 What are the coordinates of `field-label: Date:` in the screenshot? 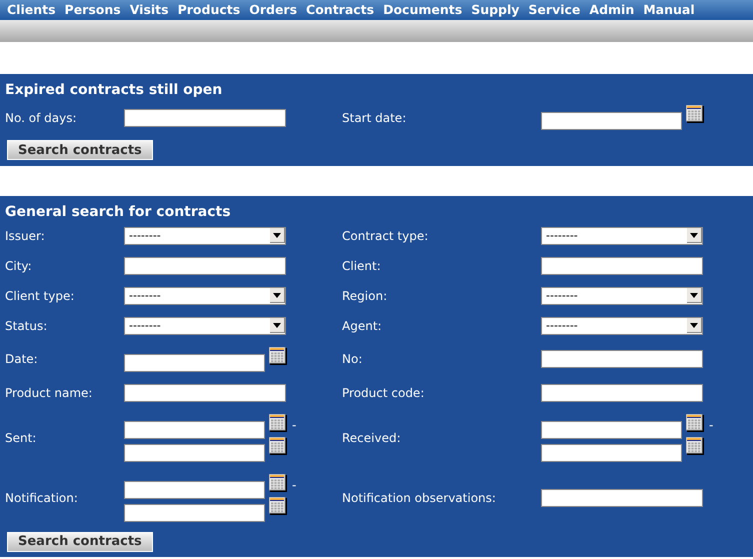 It's located at (22, 359).